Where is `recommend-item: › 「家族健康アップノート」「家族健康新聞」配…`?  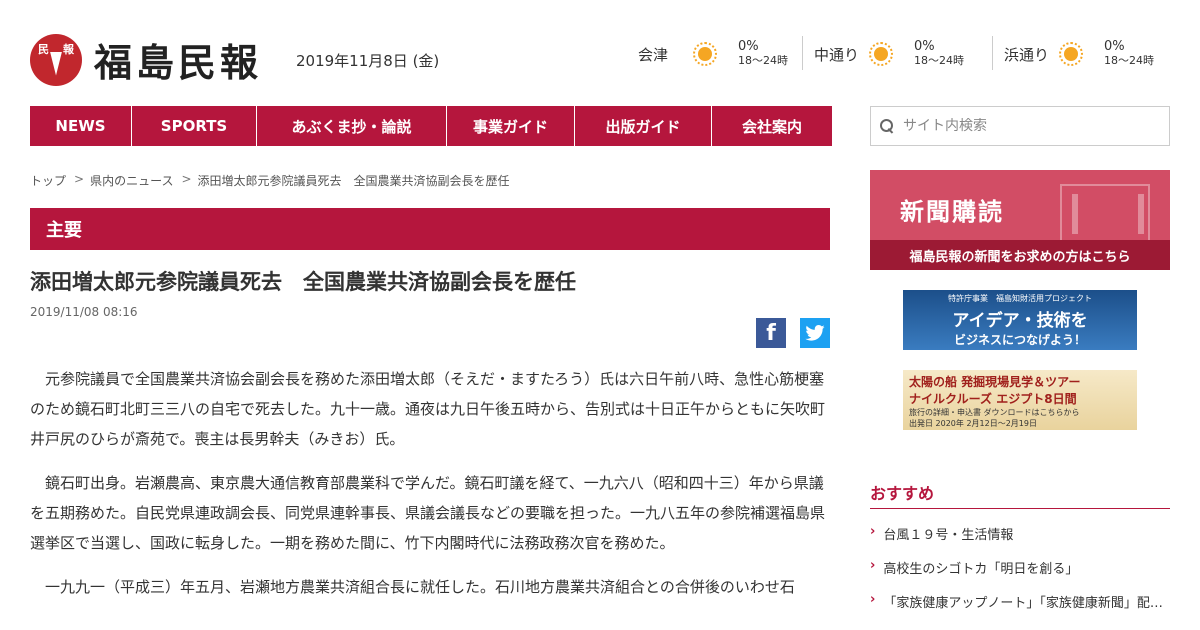
recommend-item: › 「家族健康アップノート」「家族健康新聞」配… is located at coordinates (1020, 609).